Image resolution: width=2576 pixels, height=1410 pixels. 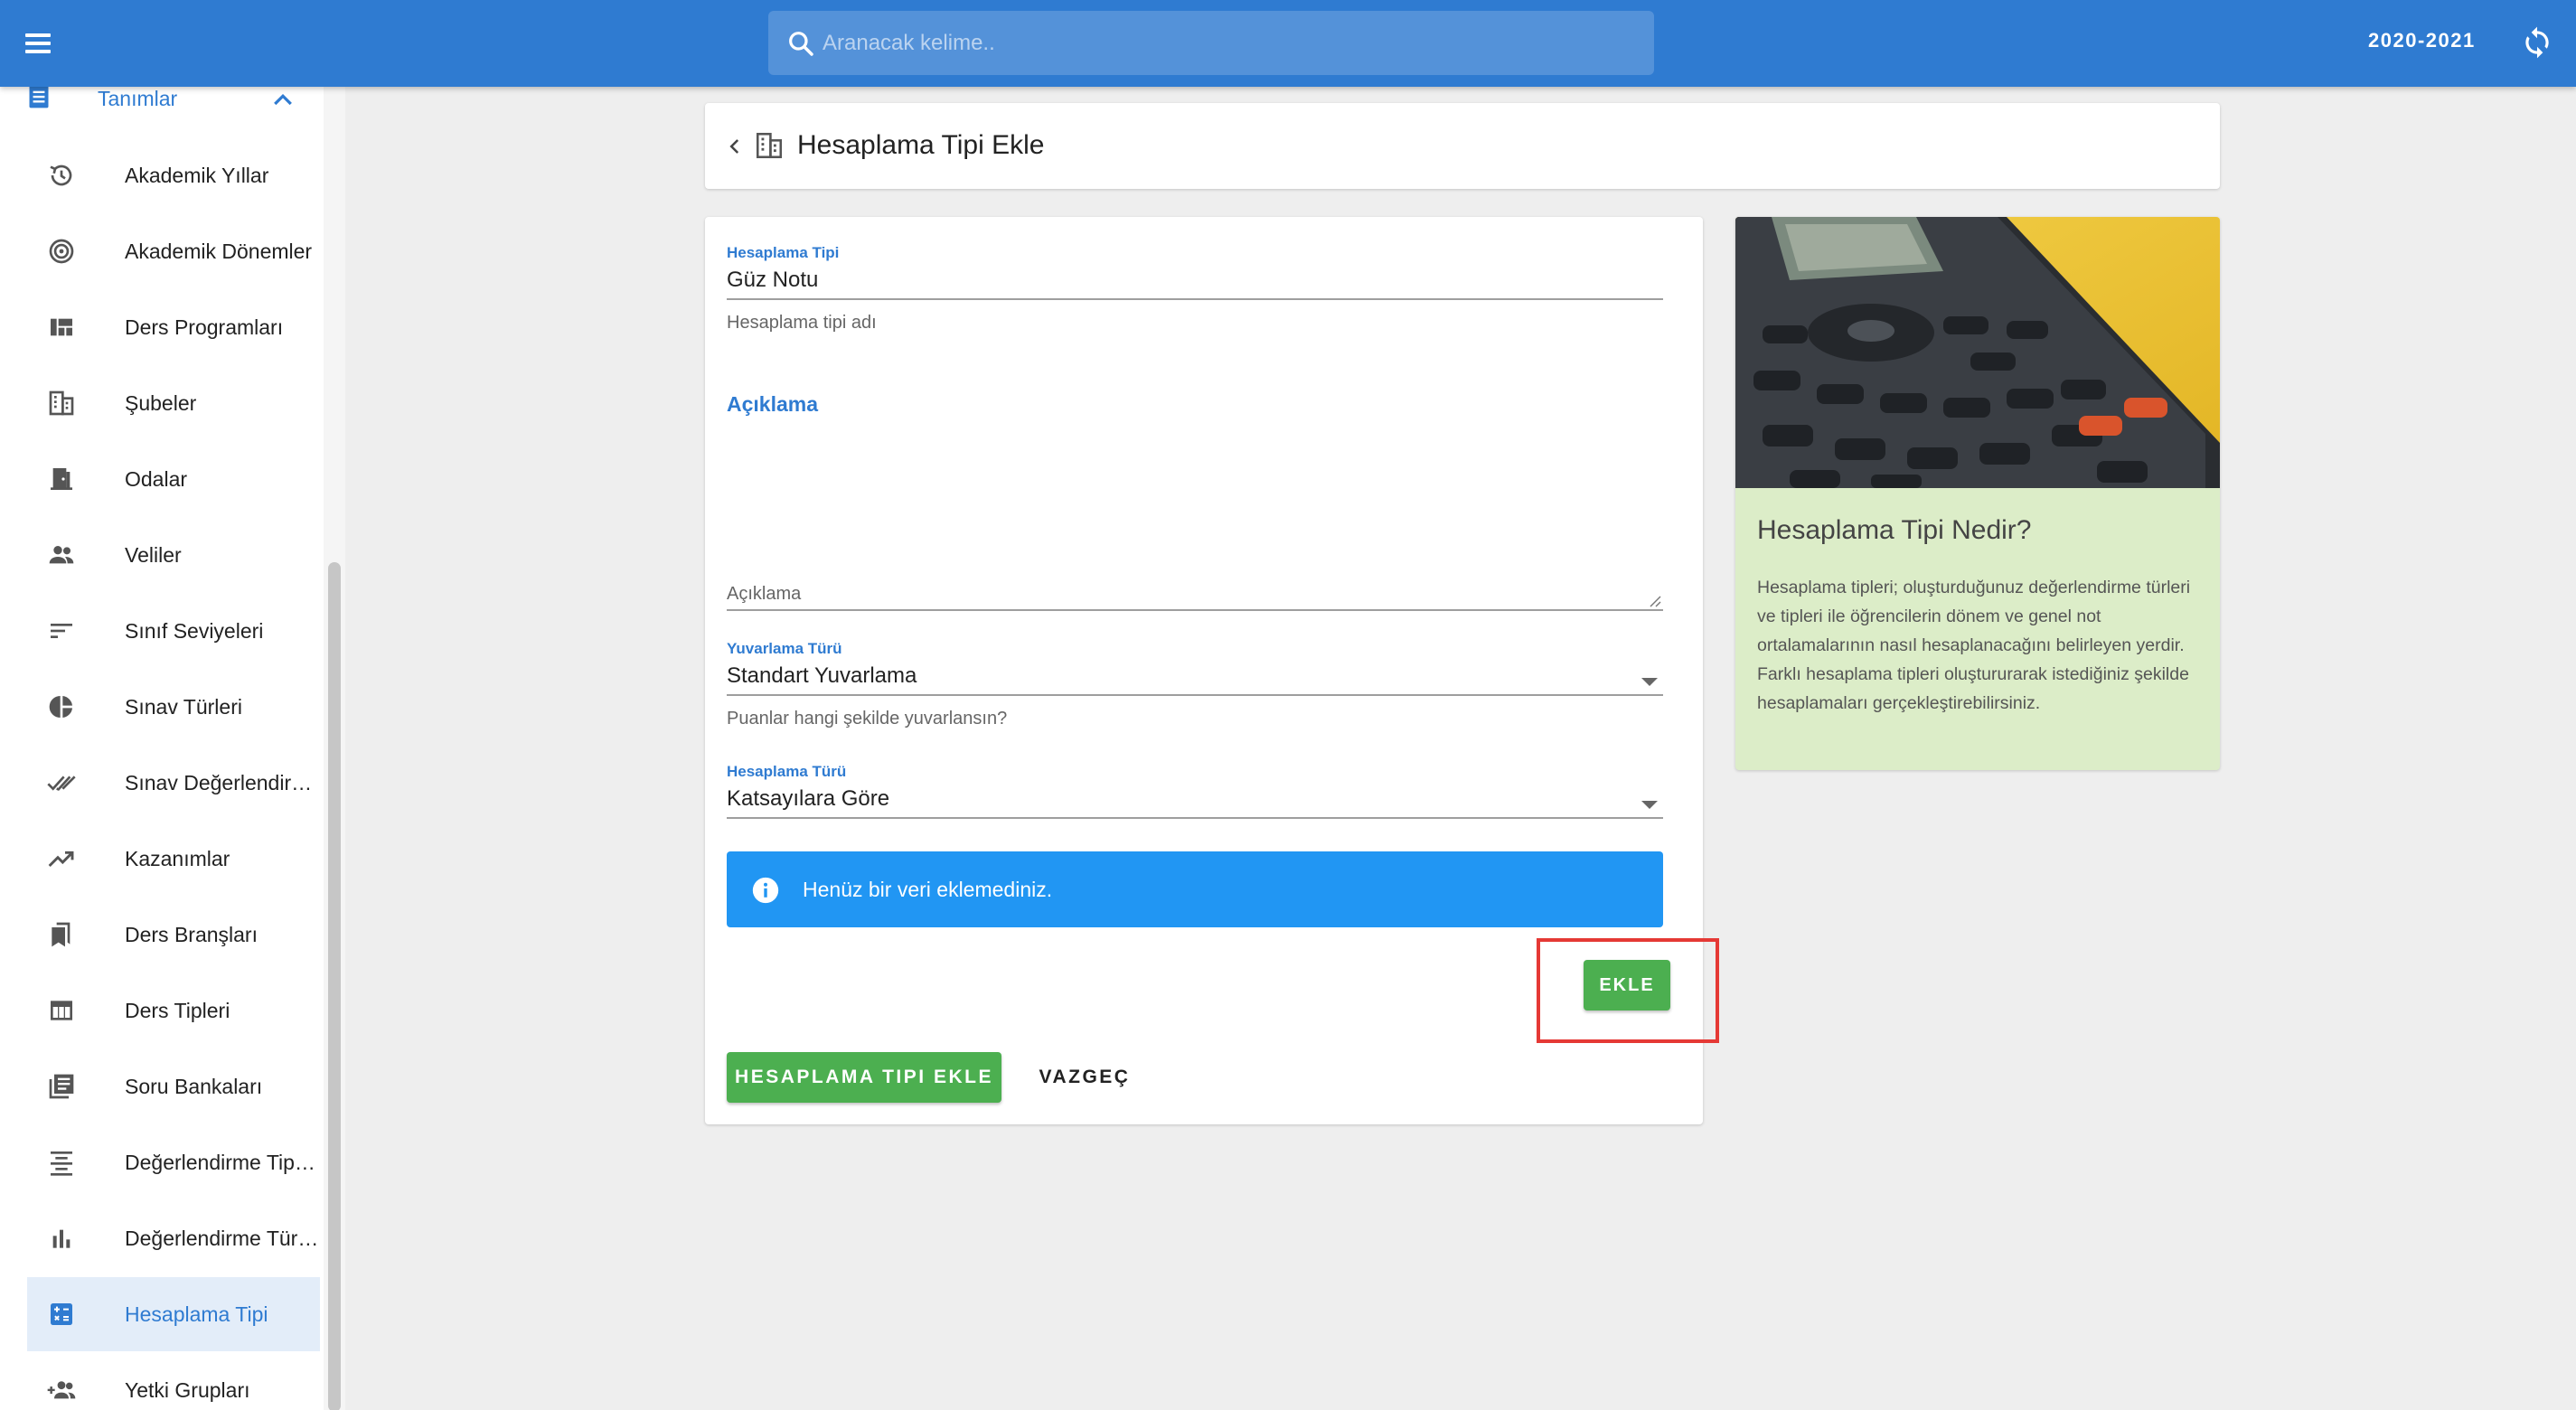 I want to click on search-icon, so click(x=801, y=44).